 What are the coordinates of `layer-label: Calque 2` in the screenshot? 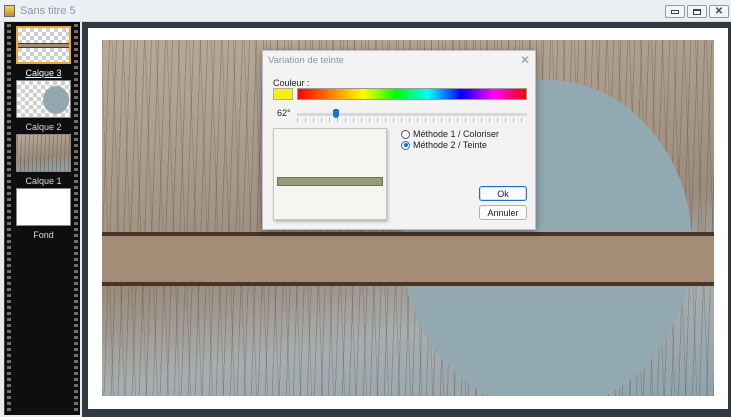 It's located at (43, 127).